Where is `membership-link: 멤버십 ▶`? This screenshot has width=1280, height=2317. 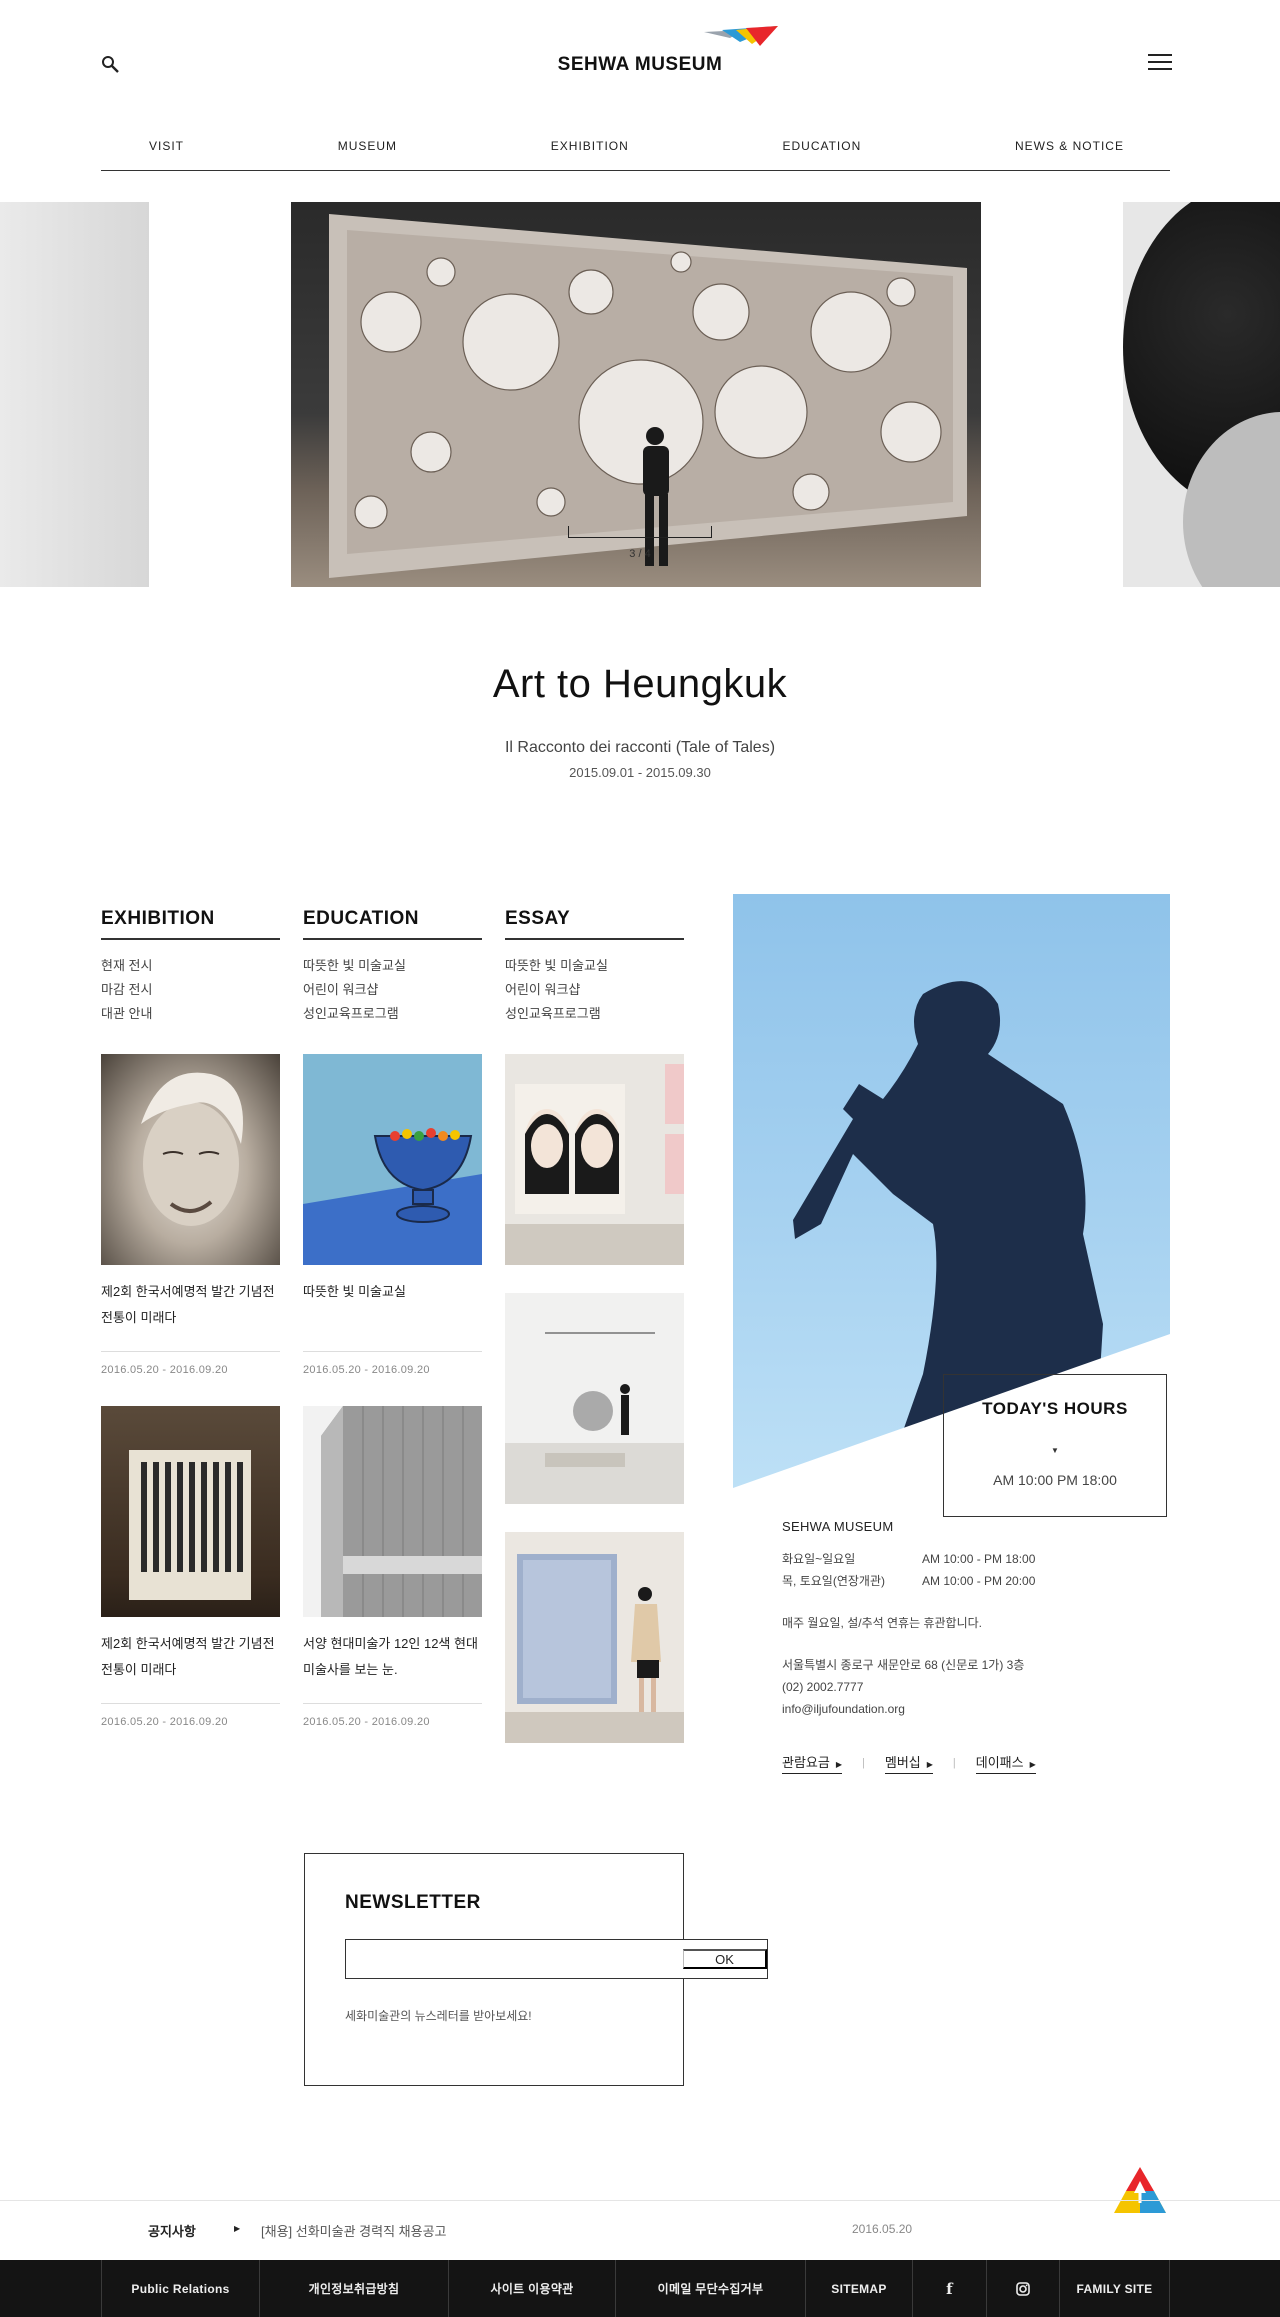 membership-link: 멤버십 ▶ is located at coordinates (908, 1763).